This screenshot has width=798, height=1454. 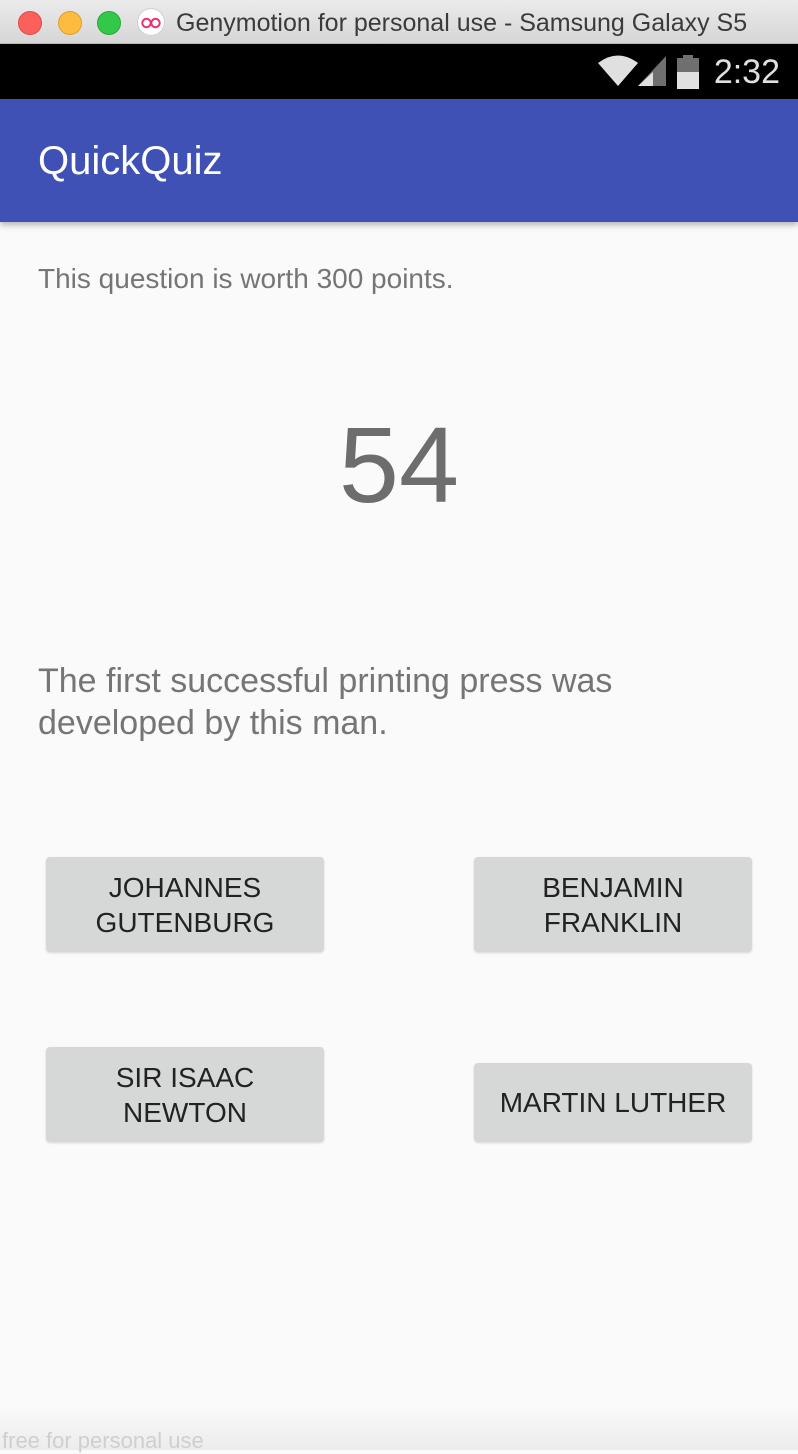 What do you see at coordinates (246, 278) in the screenshot?
I see `points-text: This question is worth 300 points.` at bounding box center [246, 278].